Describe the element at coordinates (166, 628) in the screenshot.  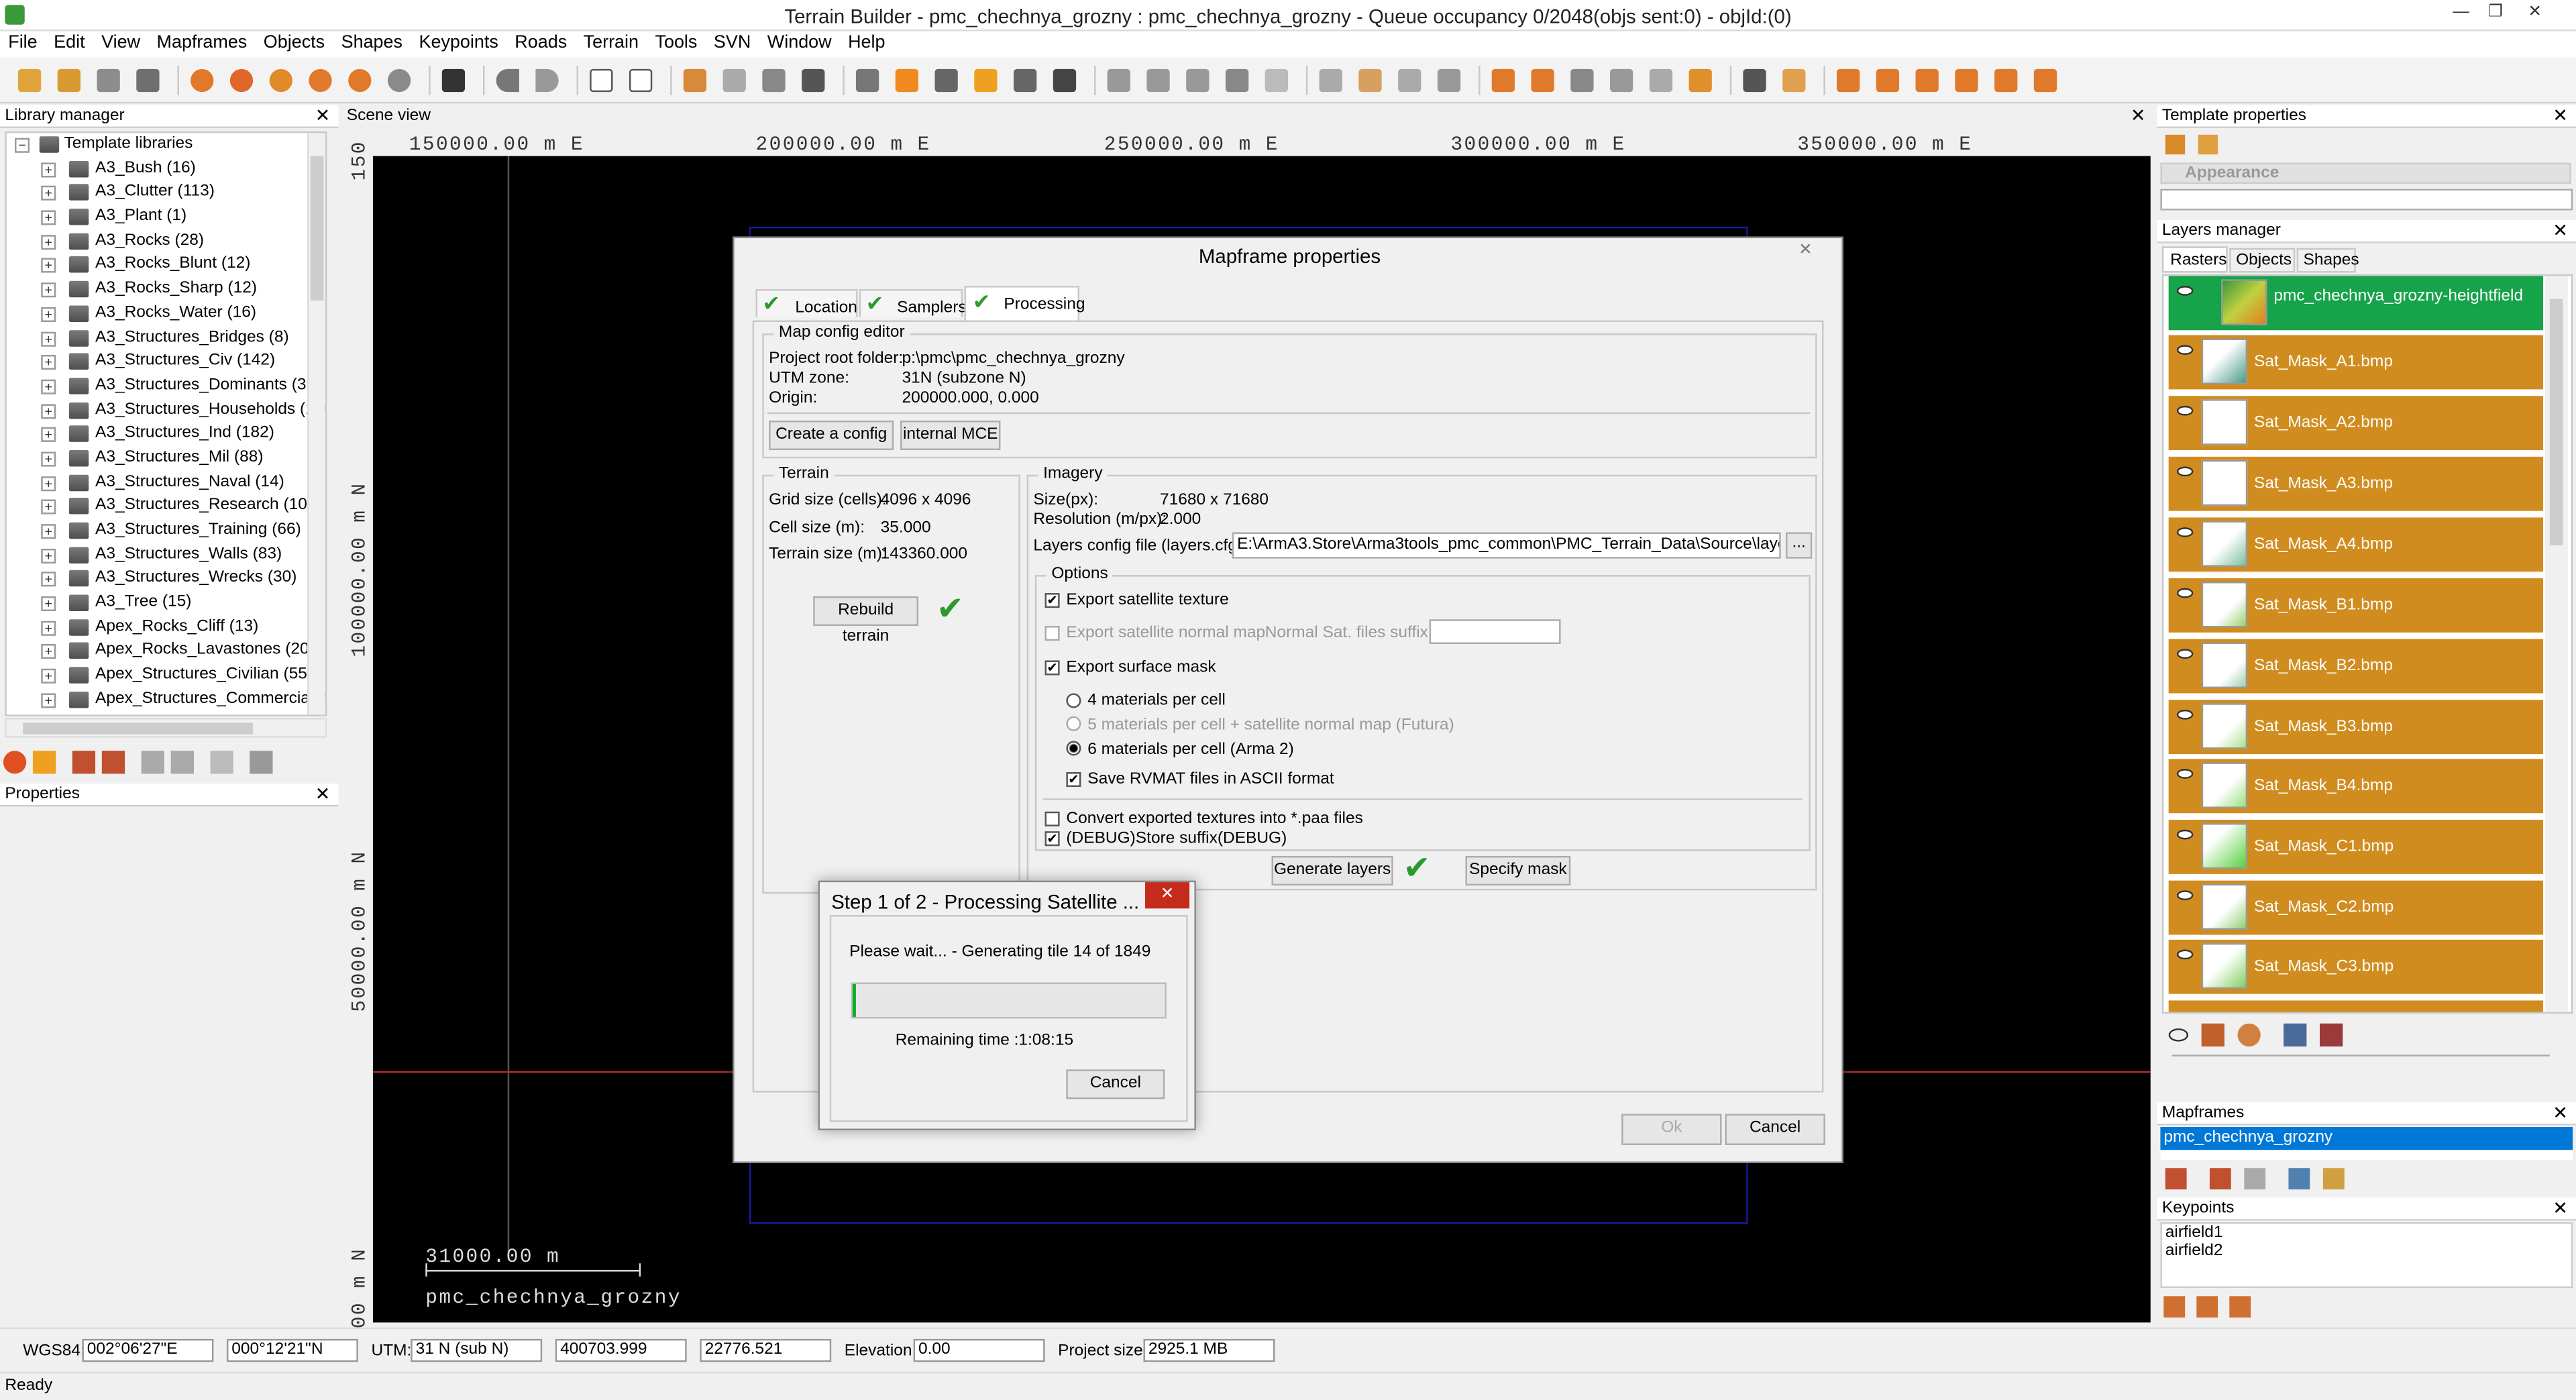
I see `tree-item: + Apex_Rocks_Cliff (13)` at that location.